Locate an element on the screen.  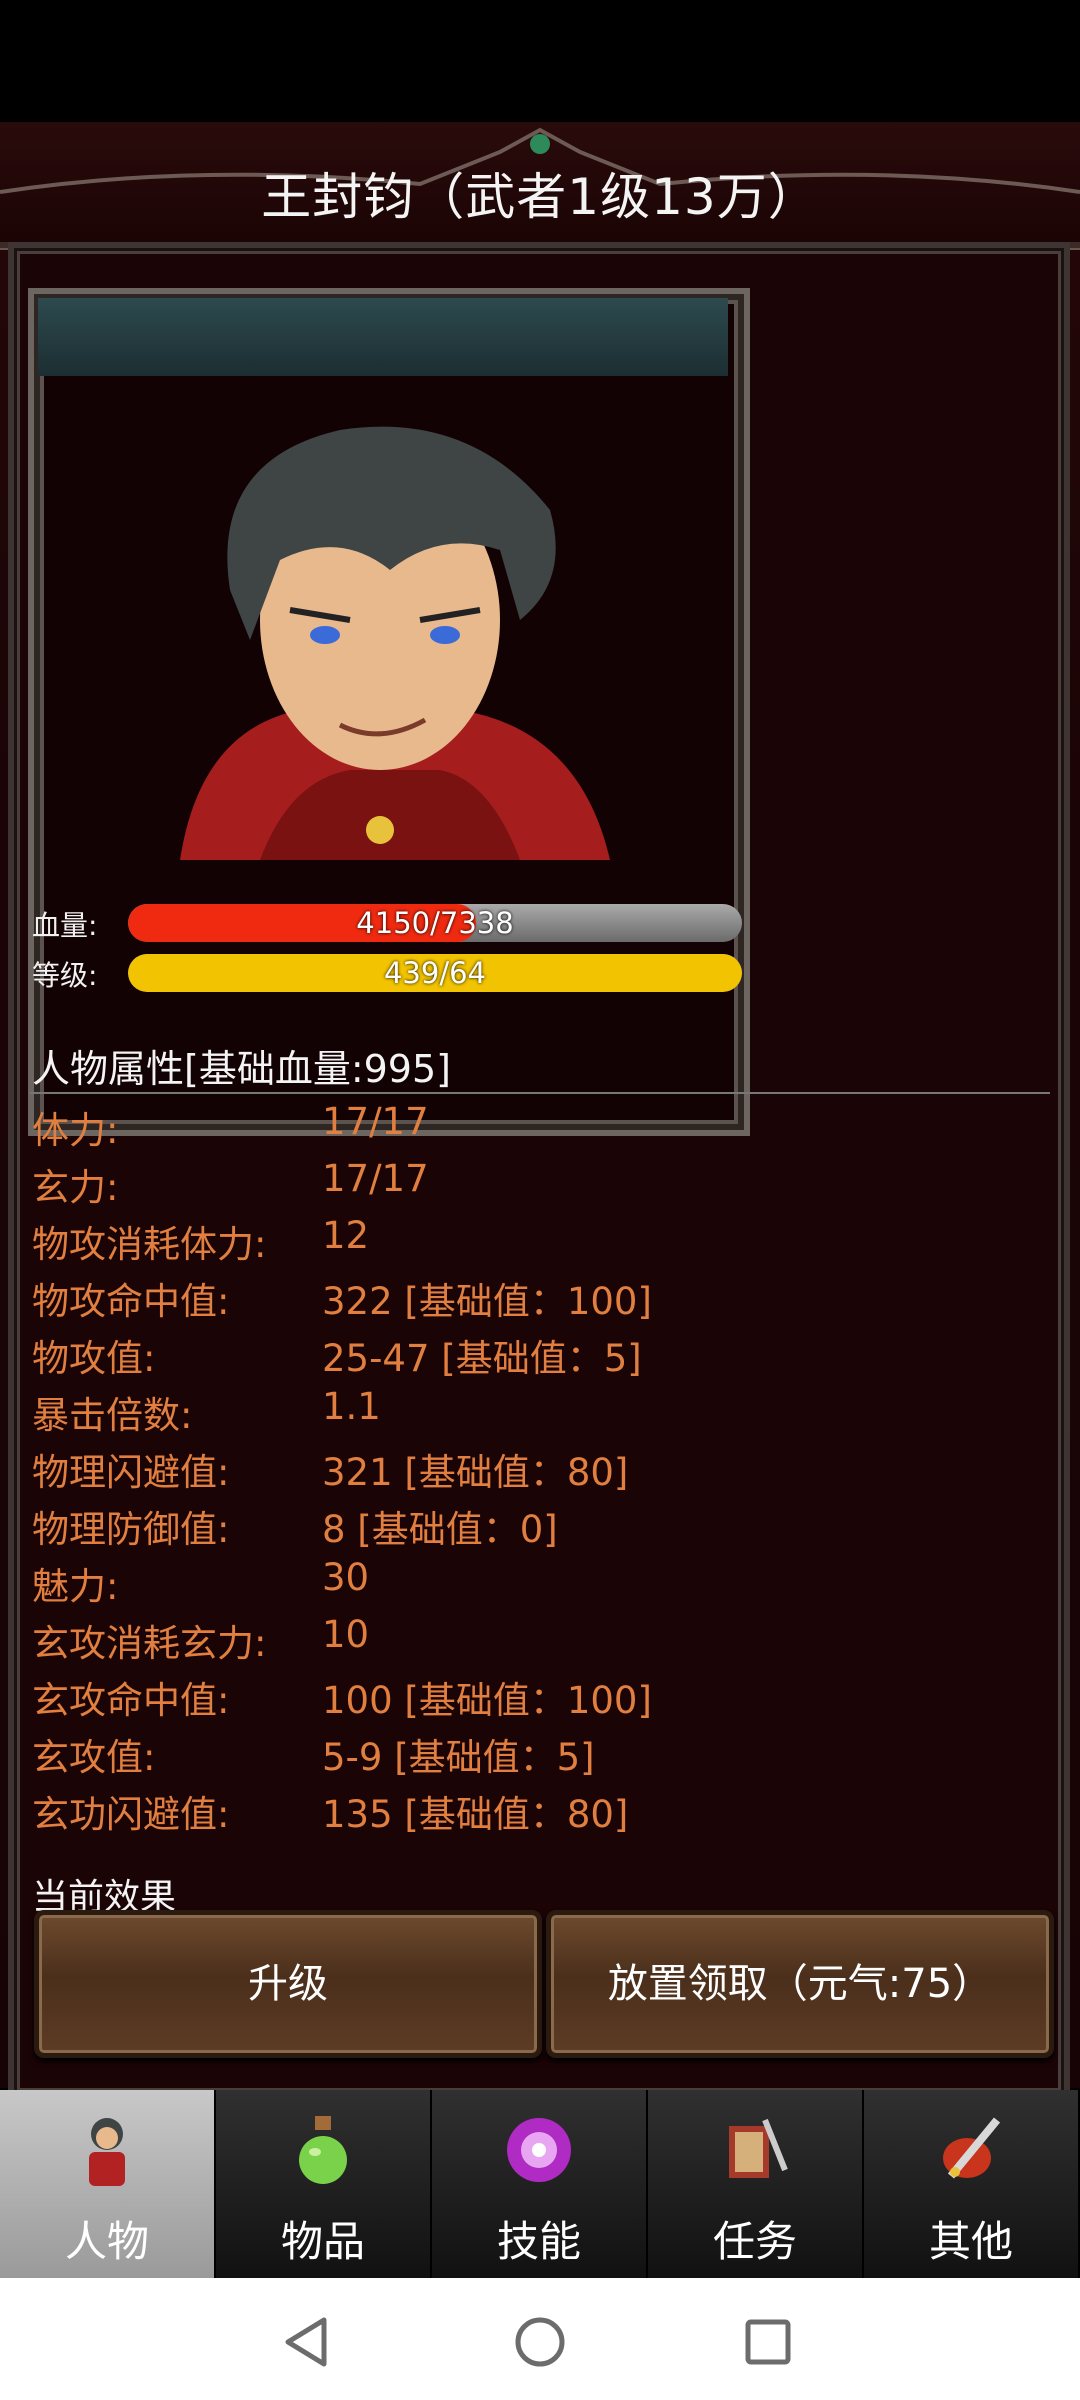
hp-bar: 4150/7338 is located at coordinates (435, 923).